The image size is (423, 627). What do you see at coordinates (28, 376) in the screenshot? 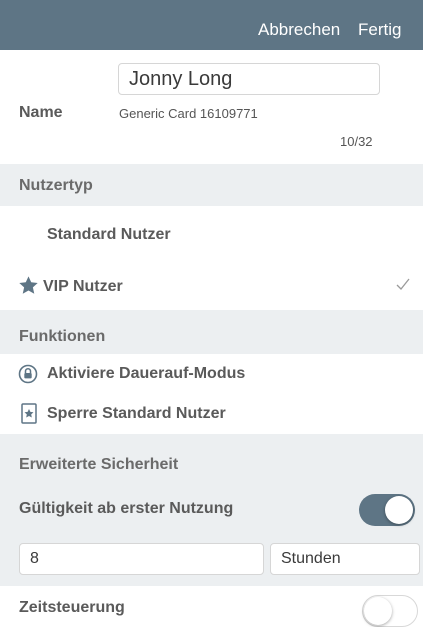
I see `lock-circle-icon` at bounding box center [28, 376].